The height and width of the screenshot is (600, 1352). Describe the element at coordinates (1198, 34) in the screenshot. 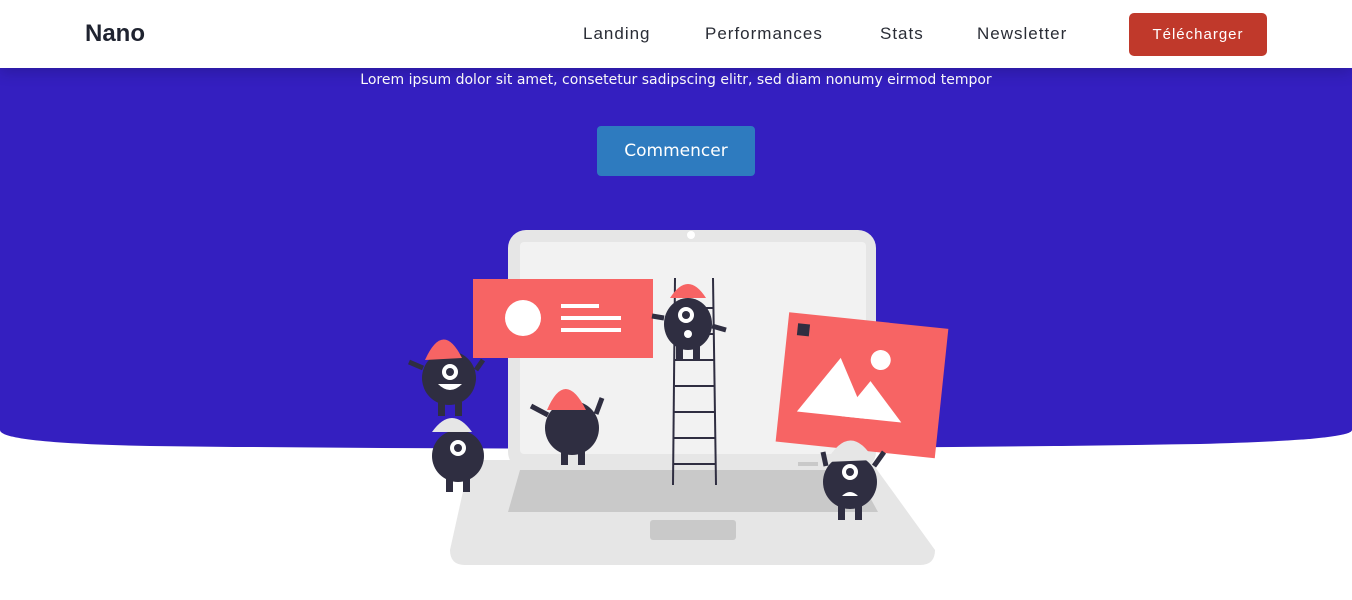

I see `download-button: Télécharger` at that location.